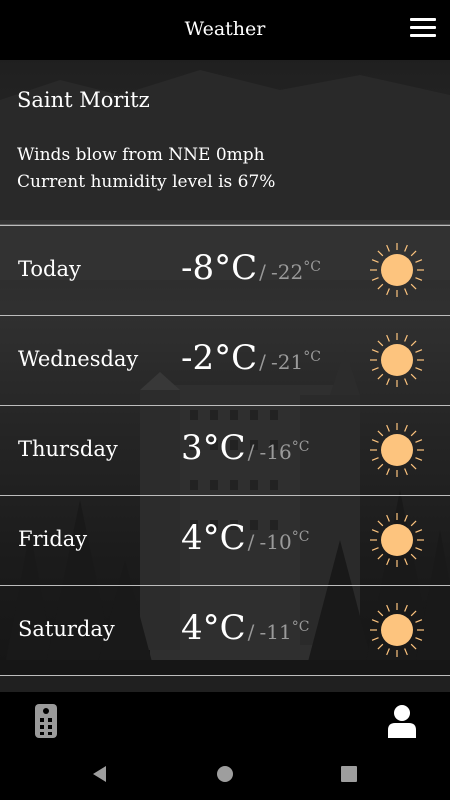  Describe the element at coordinates (225, 720) in the screenshot. I see `bottom-navigation` at that location.